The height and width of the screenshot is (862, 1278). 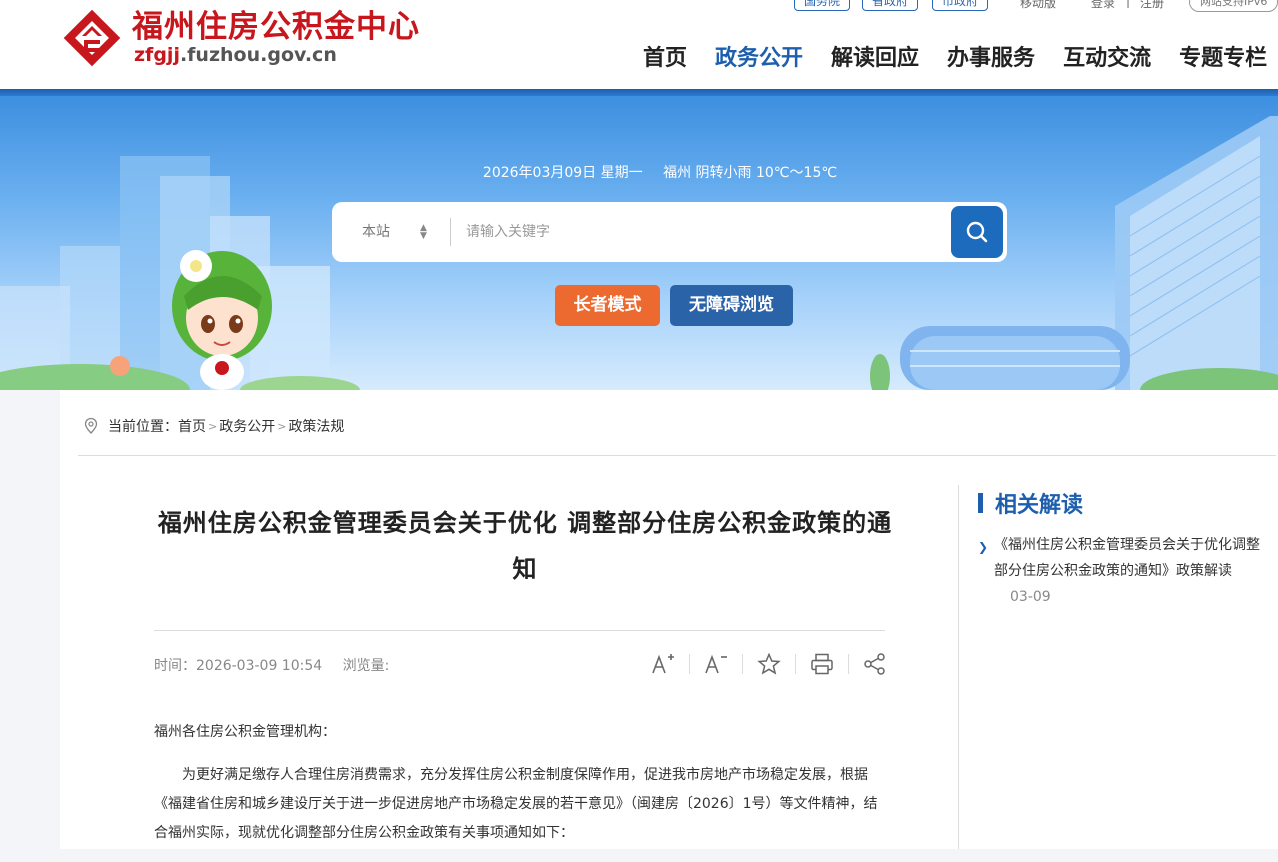 I want to click on site-title: 福州住房公积金中心, so click(x=276, y=23).